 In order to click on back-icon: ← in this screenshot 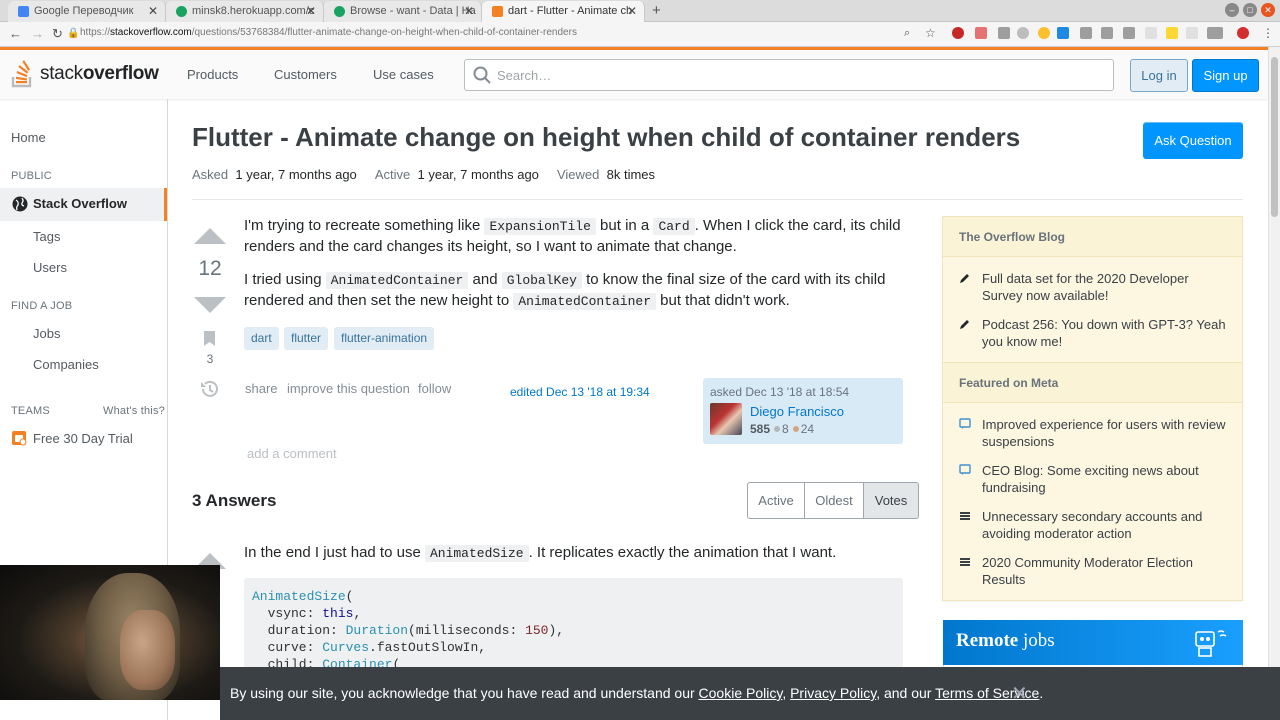, I will do `click(15, 33)`.